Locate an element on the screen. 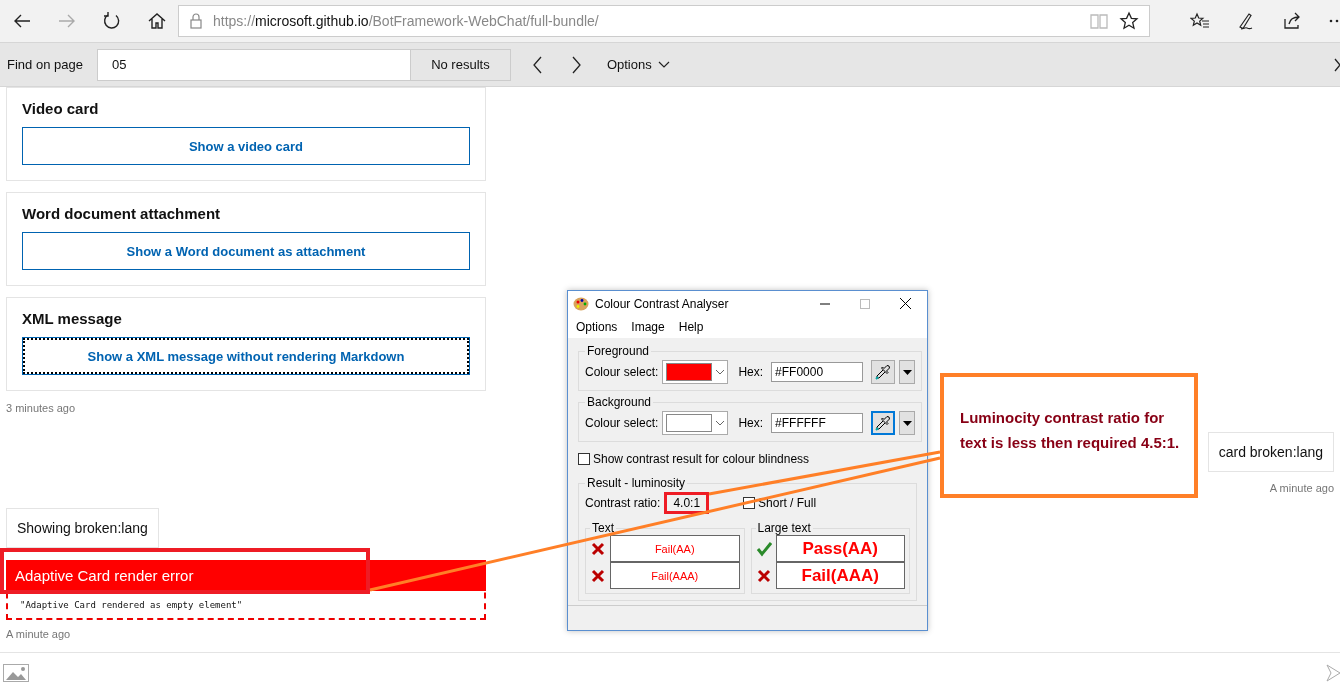 Image resolution: width=1340 pixels, height=693 pixels. contrast-ratio-label: Contrast ratio: is located at coordinates (623, 503).